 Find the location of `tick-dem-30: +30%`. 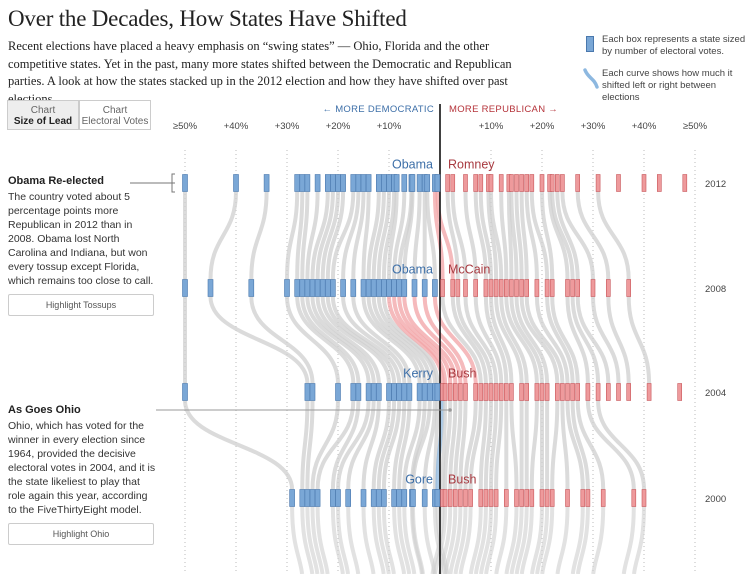

tick-dem-30: +30% is located at coordinates (287, 126).